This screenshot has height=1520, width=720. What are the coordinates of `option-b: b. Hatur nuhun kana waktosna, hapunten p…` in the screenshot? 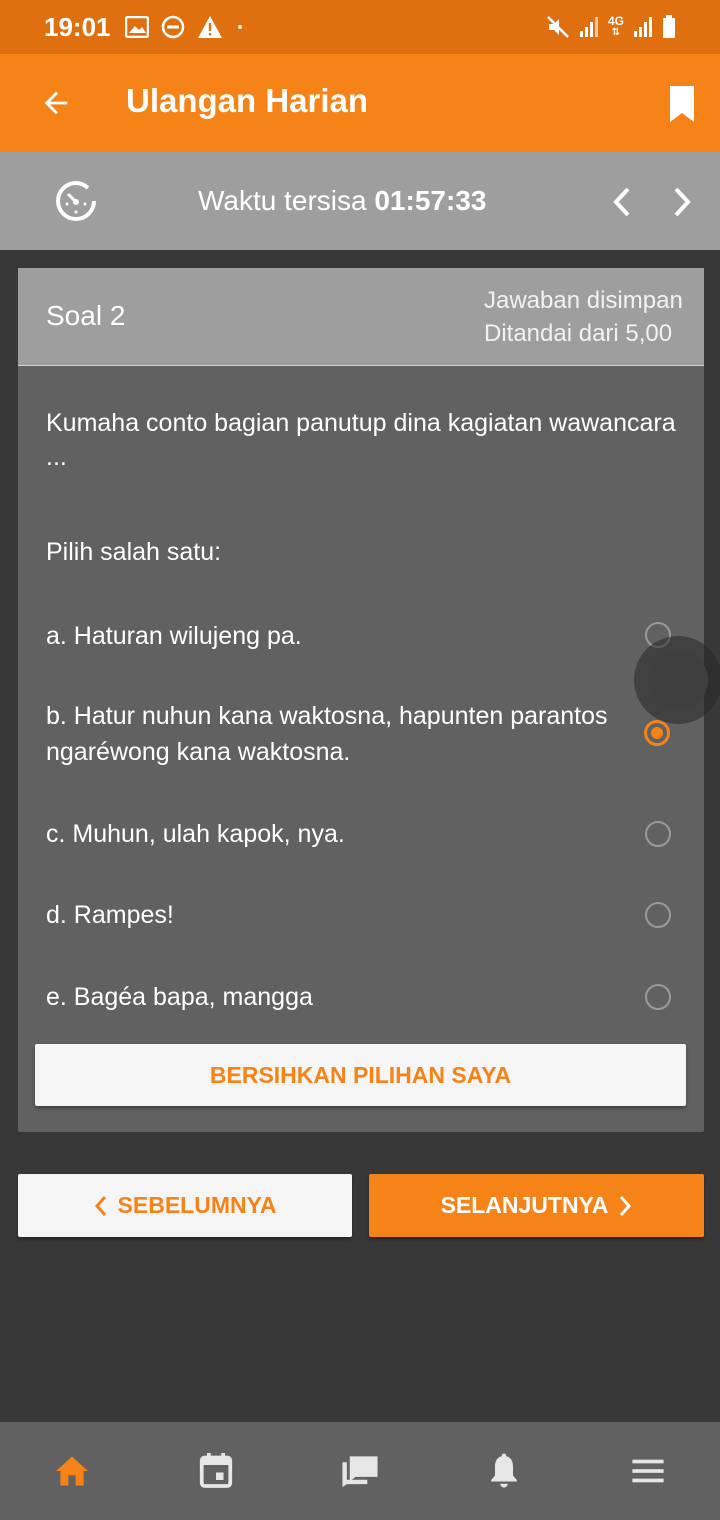 It's located at (366, 734).